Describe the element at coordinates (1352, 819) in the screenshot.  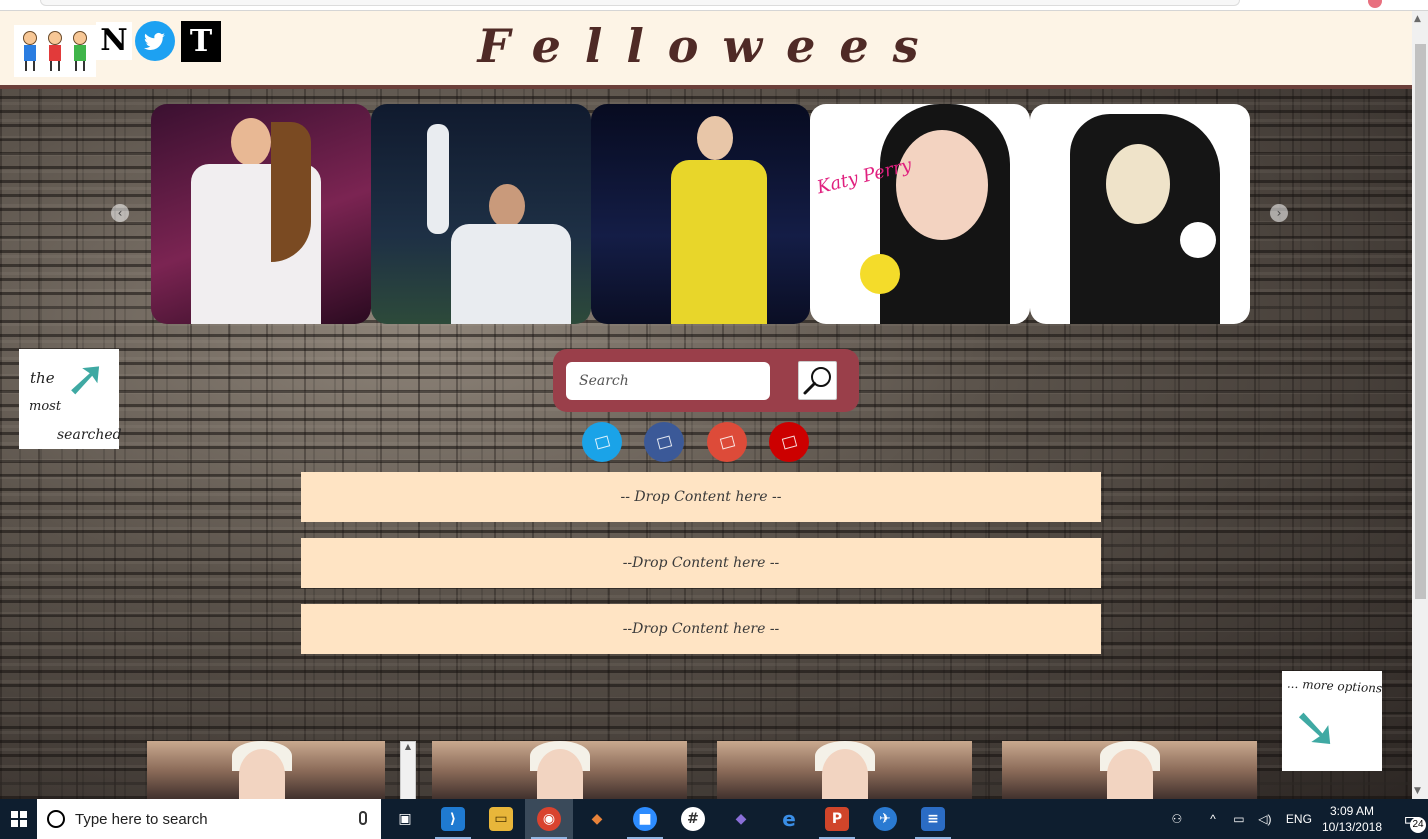
I see `clock: 3:09 AM 10/13/2018` at that location.